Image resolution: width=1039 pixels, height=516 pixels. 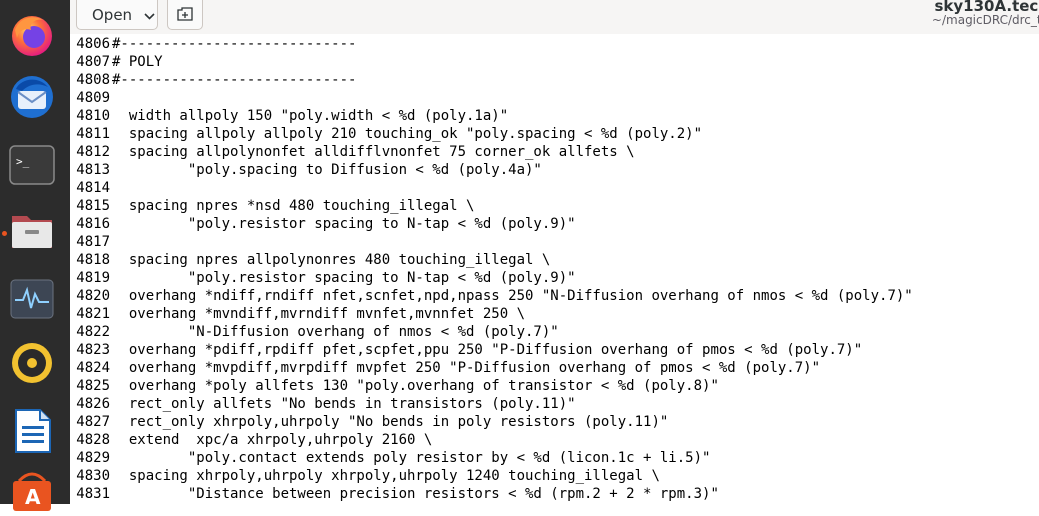 What do you see at coordinates (137, 62) in the screenshot?
I see `line-text: # POLY` at bounding box center [137, 62].